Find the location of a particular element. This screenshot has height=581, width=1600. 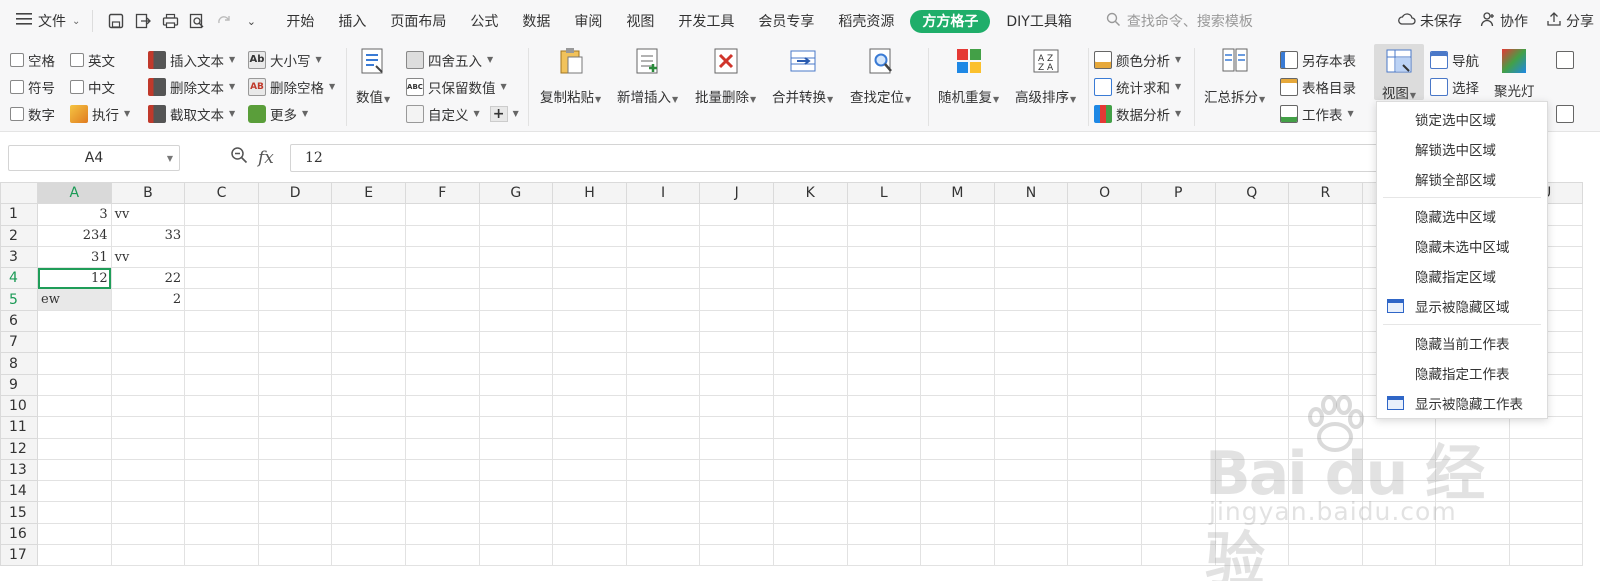

cell-c15 is located at coordinates (221, 512).